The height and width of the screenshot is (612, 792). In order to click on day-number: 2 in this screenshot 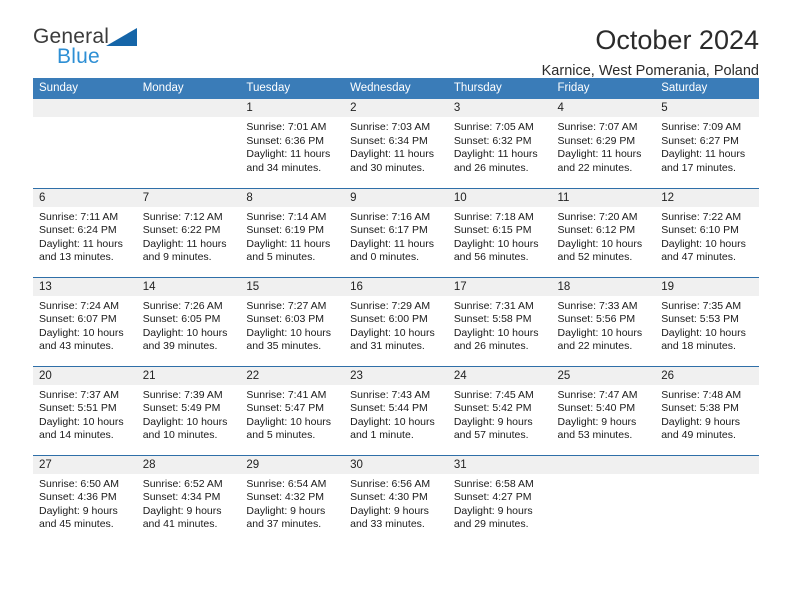, I will do `click(396, 108)`.